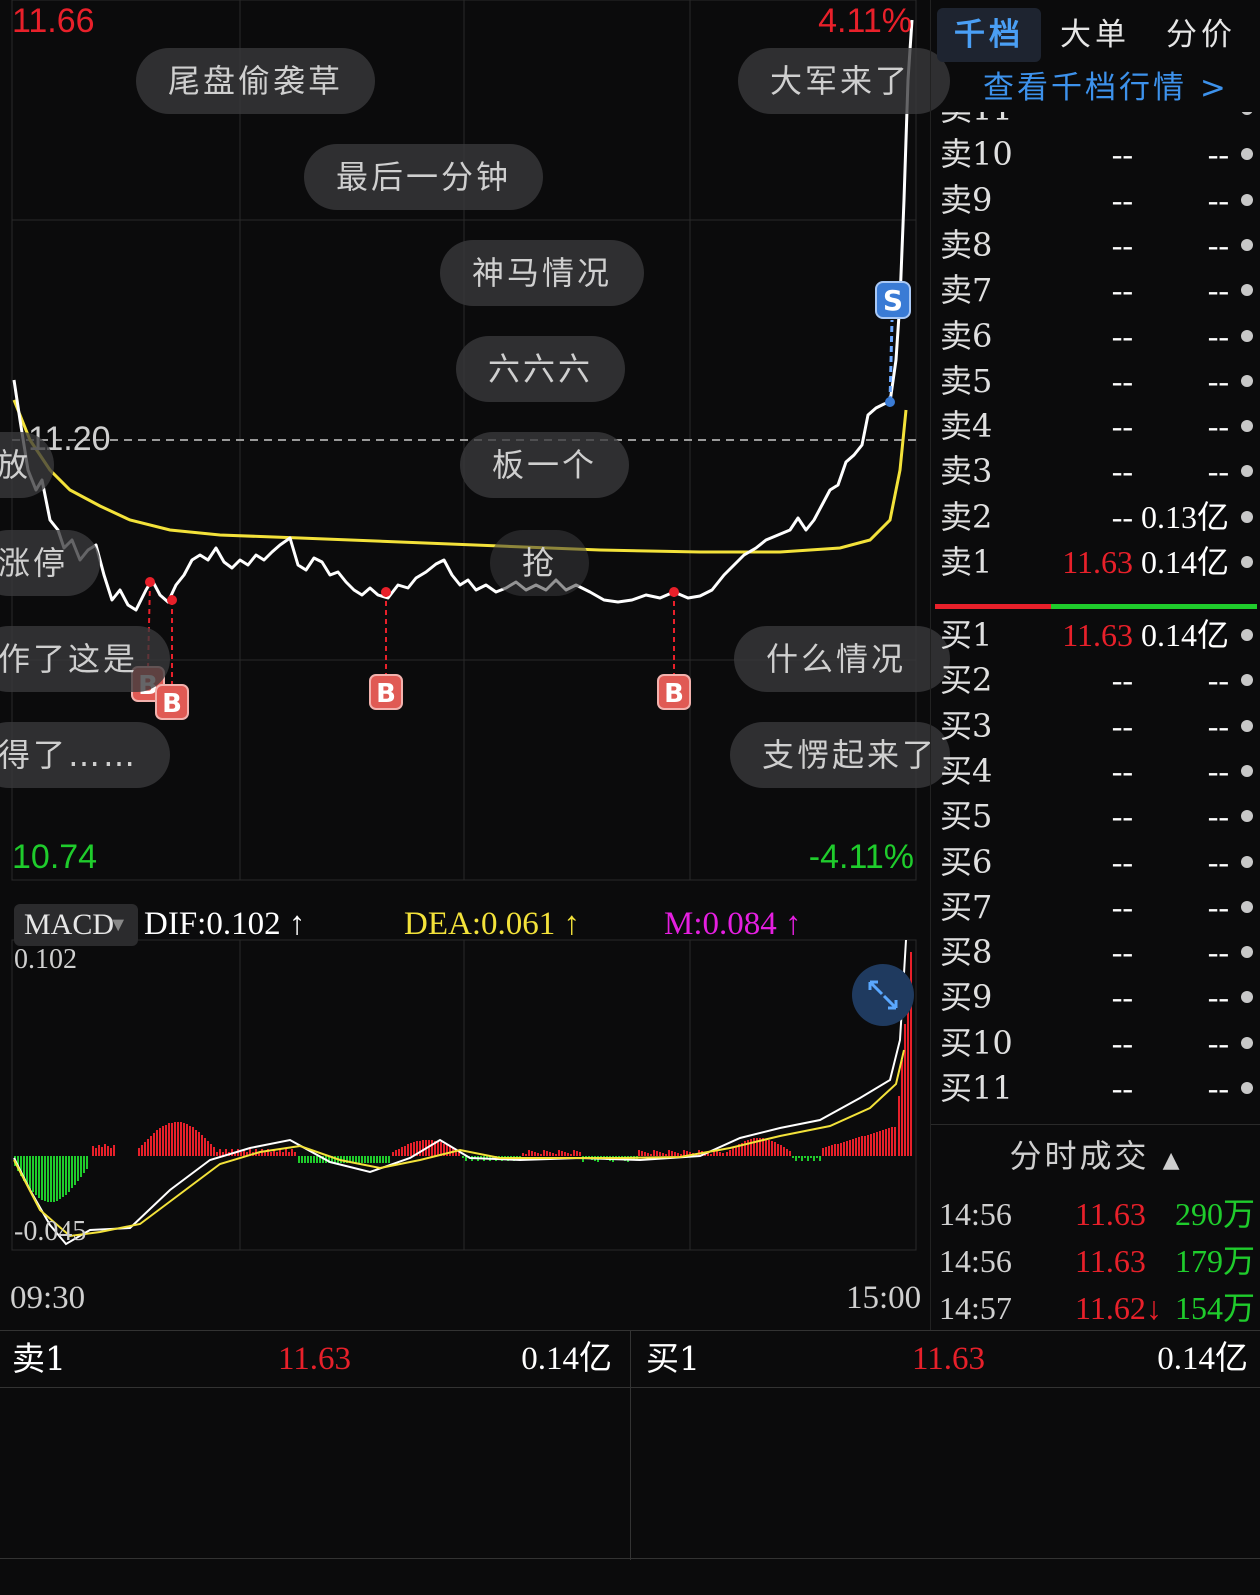 This screenshot has height=1595, width=1260. What do you see at coordinates (1095, 680) in the screenshot?
I see `bid-row: 买2 -- --` at bounding box center [1095, 680].